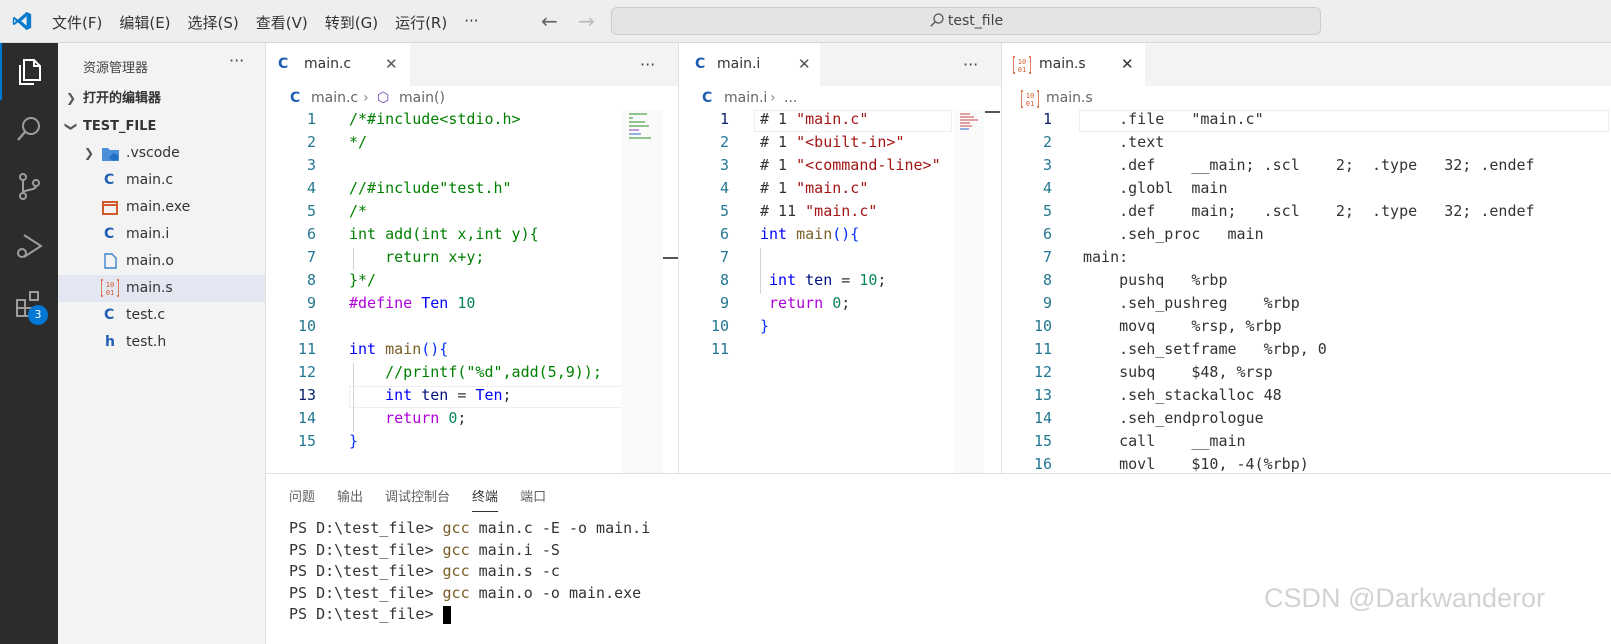  I want to click on line-number: 15, so click(306, 441).